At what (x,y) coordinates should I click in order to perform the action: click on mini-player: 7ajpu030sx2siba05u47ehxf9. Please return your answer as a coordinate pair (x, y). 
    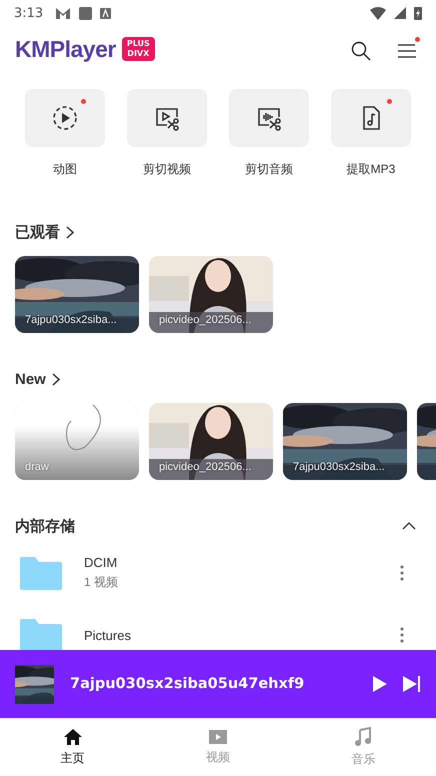
    Looking at the image, I should click on (218, 684).